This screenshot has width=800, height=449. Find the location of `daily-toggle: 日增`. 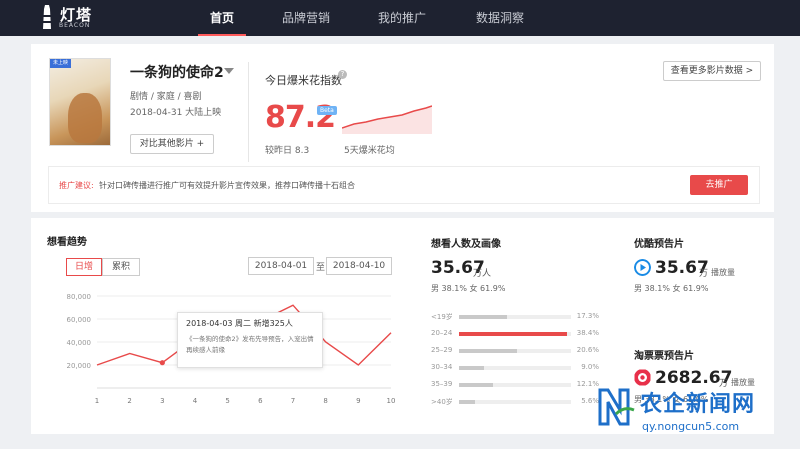

daily-toggle: 日增 is located at coordinates (84, 267).